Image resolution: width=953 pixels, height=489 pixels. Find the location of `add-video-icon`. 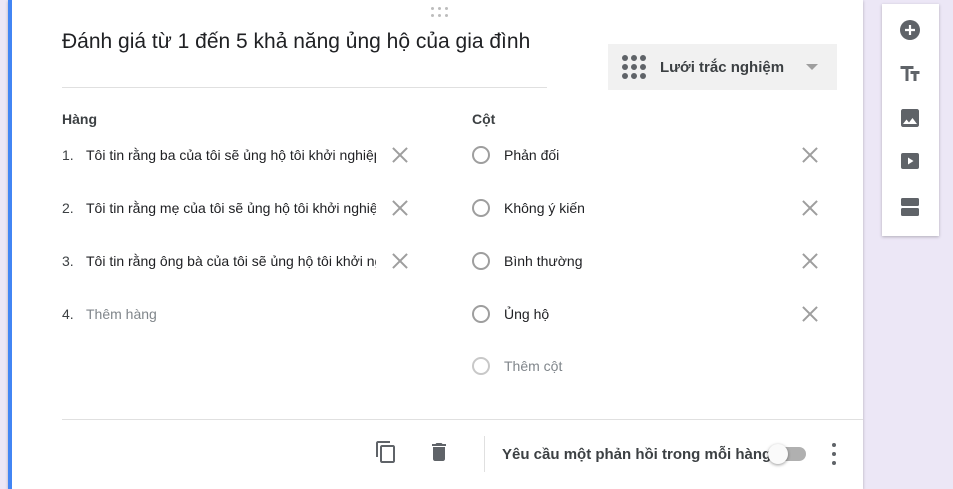

add-video-icon is located at coordinates (910, 161).